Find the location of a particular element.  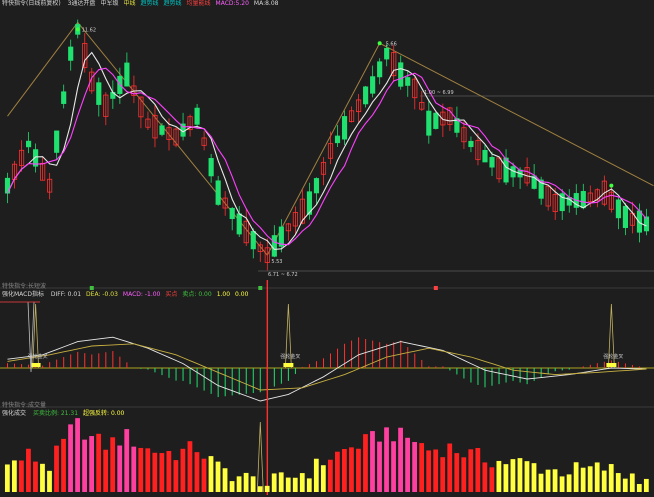

peak2-label: 5.66 is located at coordinates (391, 44).